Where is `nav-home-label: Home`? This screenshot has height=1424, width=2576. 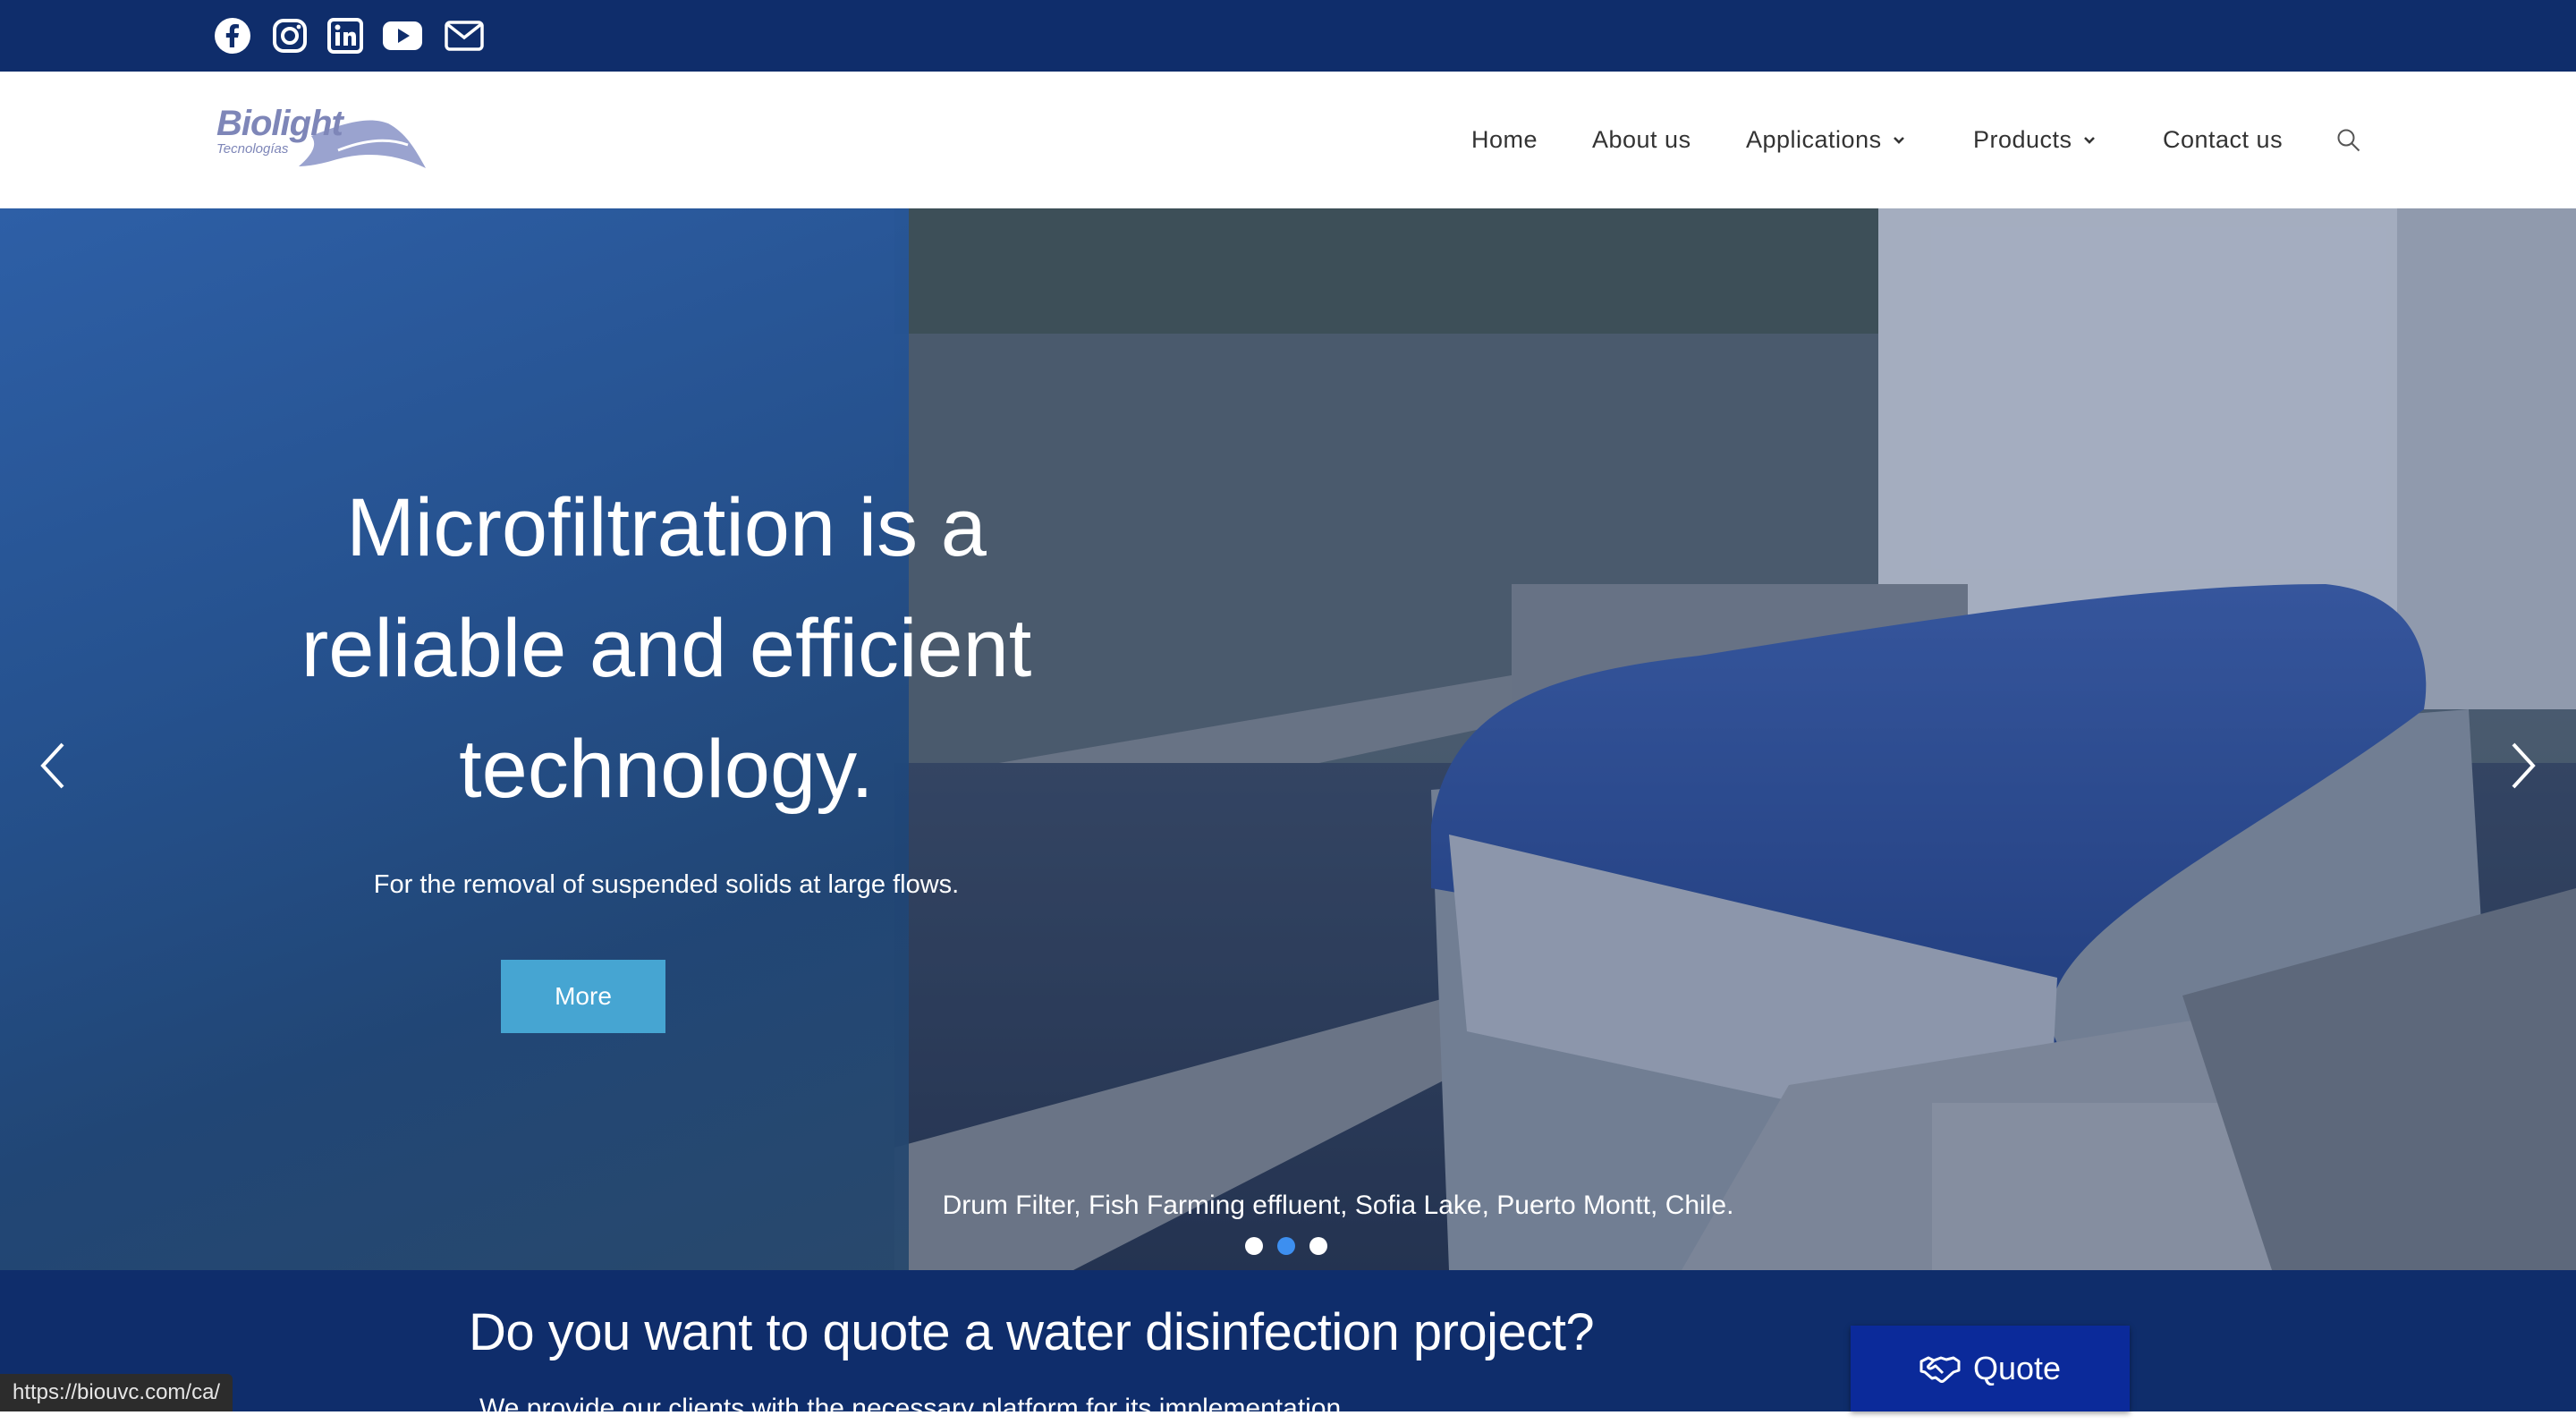 nav-home-label: Home is located at coordinates (1504, 139).